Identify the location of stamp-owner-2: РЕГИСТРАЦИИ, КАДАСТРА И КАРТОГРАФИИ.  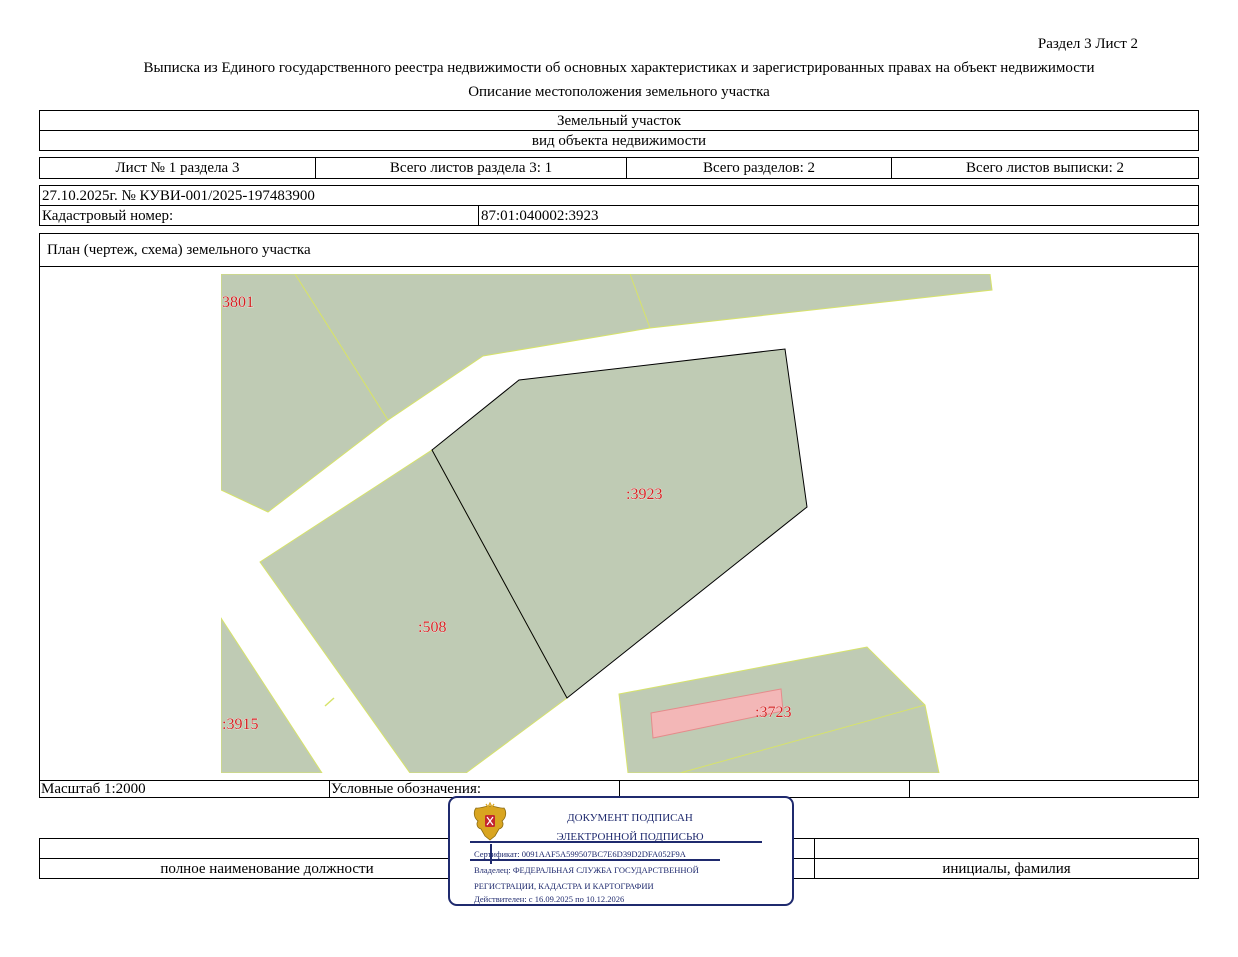
(564, 886).